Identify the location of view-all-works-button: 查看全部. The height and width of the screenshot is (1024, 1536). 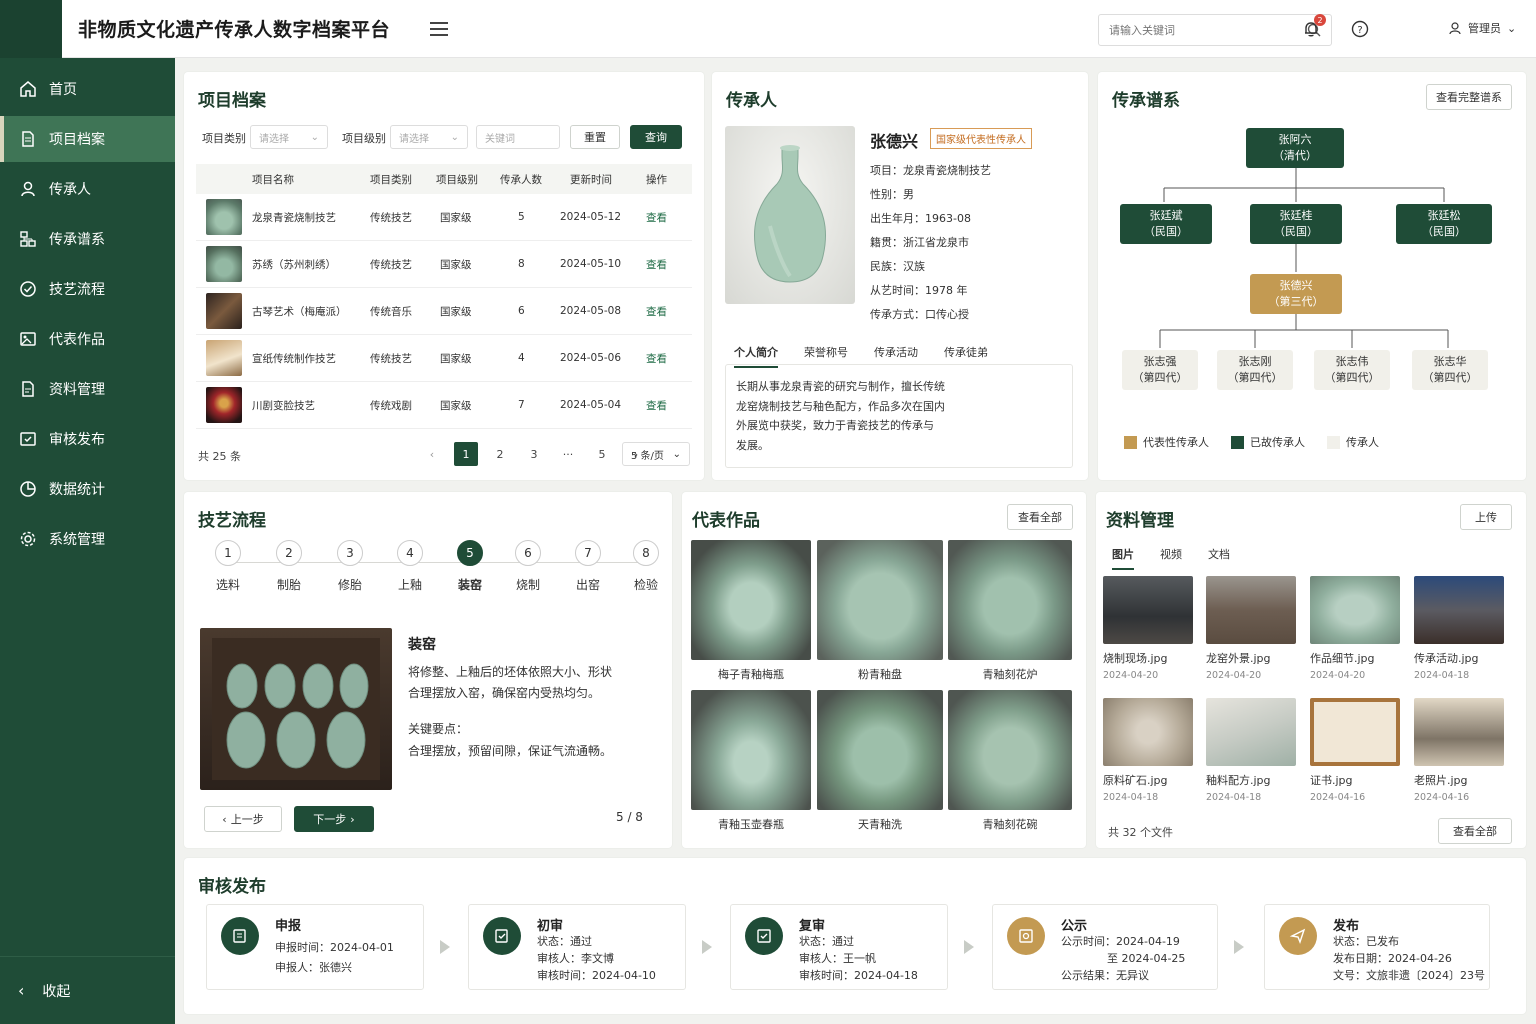
(1040, 517).